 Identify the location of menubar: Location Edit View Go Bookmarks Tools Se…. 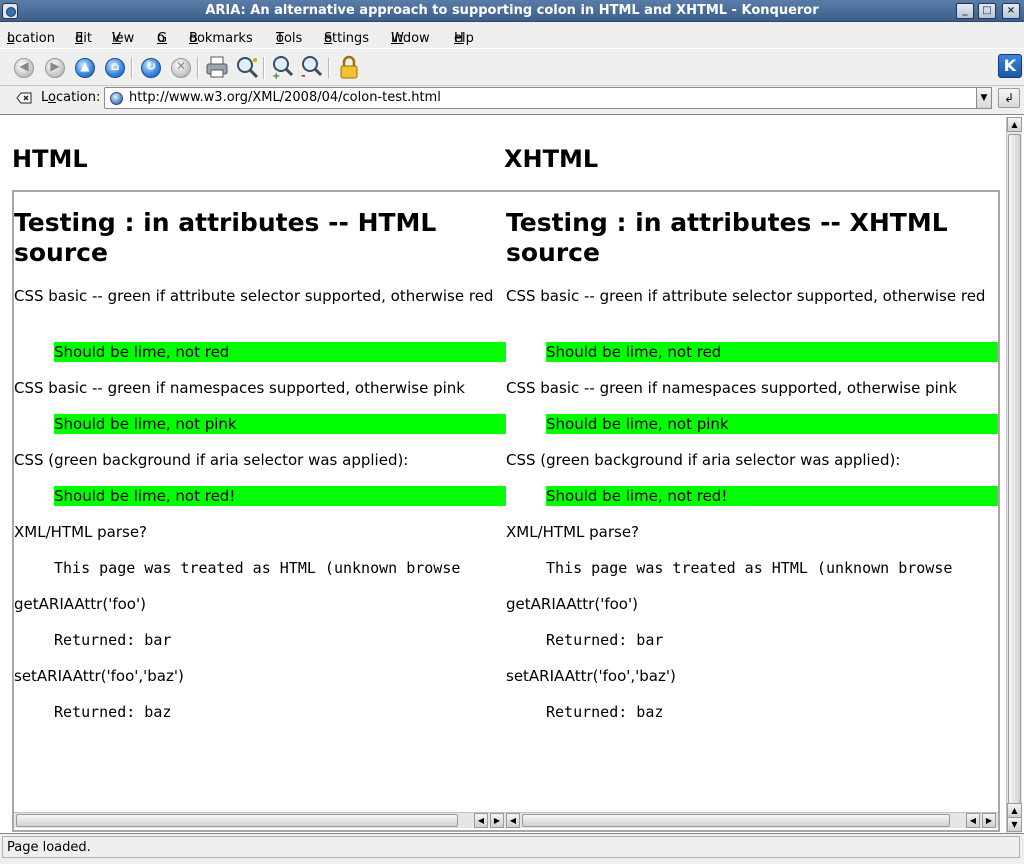
(512, 35).